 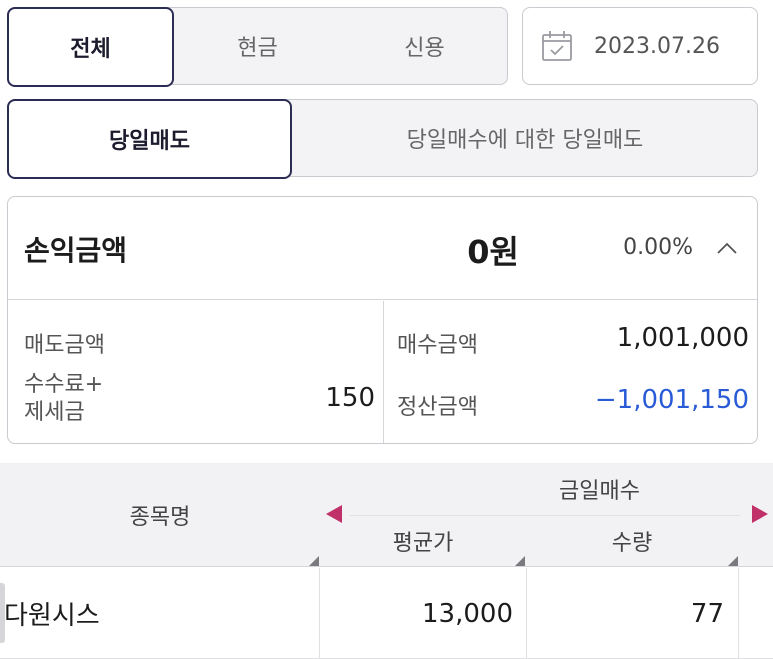 What do you see at coordinates (557, 46) in the screenshot?
I see `calendar-icon` at bounding box center [557, 46].